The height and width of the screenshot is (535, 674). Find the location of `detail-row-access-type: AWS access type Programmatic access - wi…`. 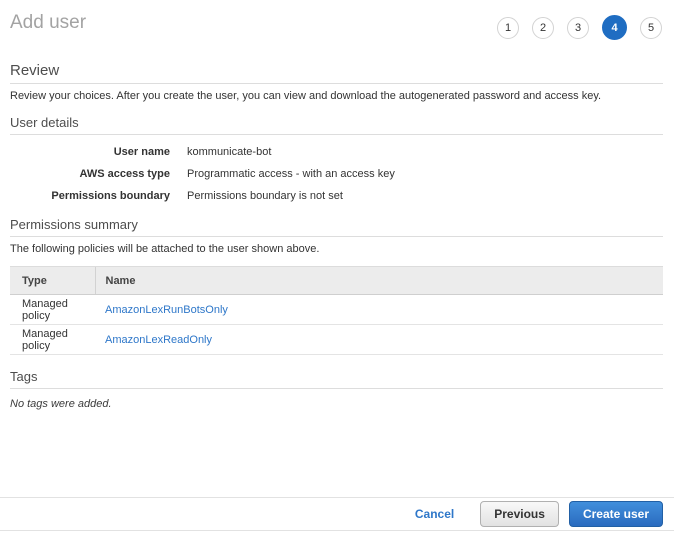

detail-row-access-type: AWS access type Programmatic access - wi… is located at coordinates (336, 174).